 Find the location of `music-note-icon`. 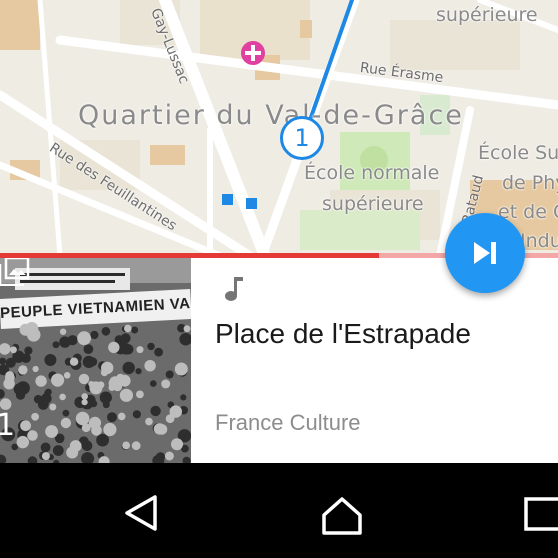

music-note-icon is located at coordinates (234, 289).